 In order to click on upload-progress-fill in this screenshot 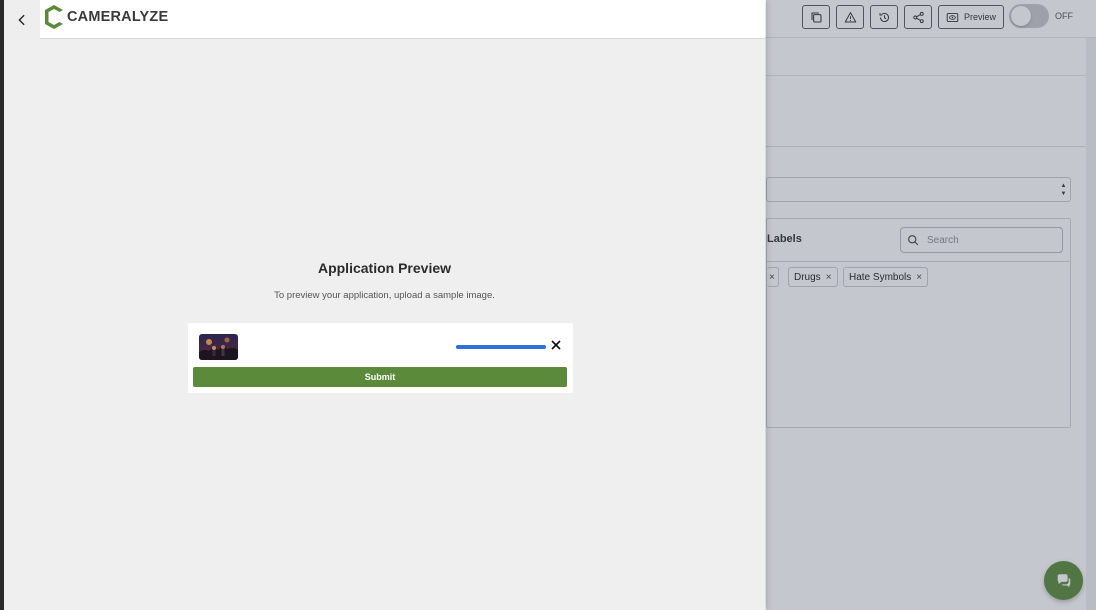, I will do `click(501, 347)`.